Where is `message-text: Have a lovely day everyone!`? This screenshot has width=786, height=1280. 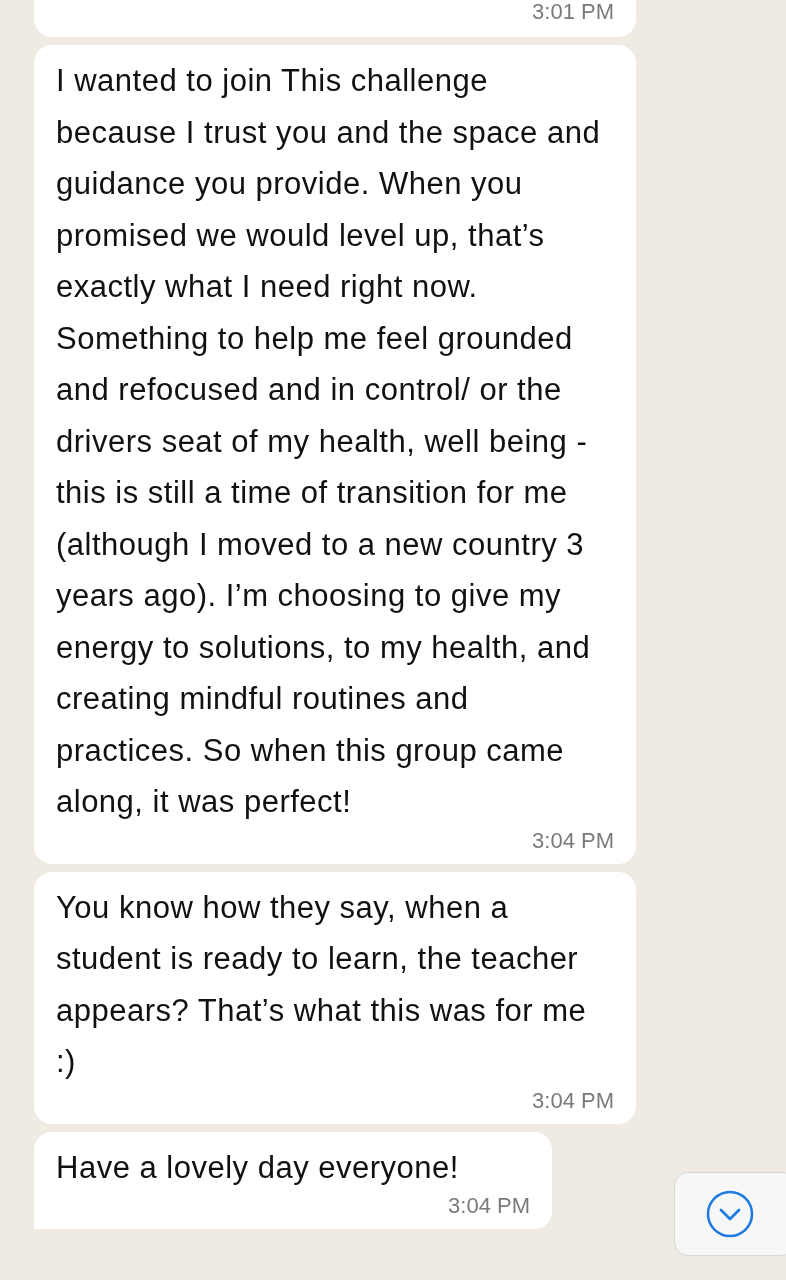 message-text: Have a lovely day everyone! is located at coordinates (258, 1167).